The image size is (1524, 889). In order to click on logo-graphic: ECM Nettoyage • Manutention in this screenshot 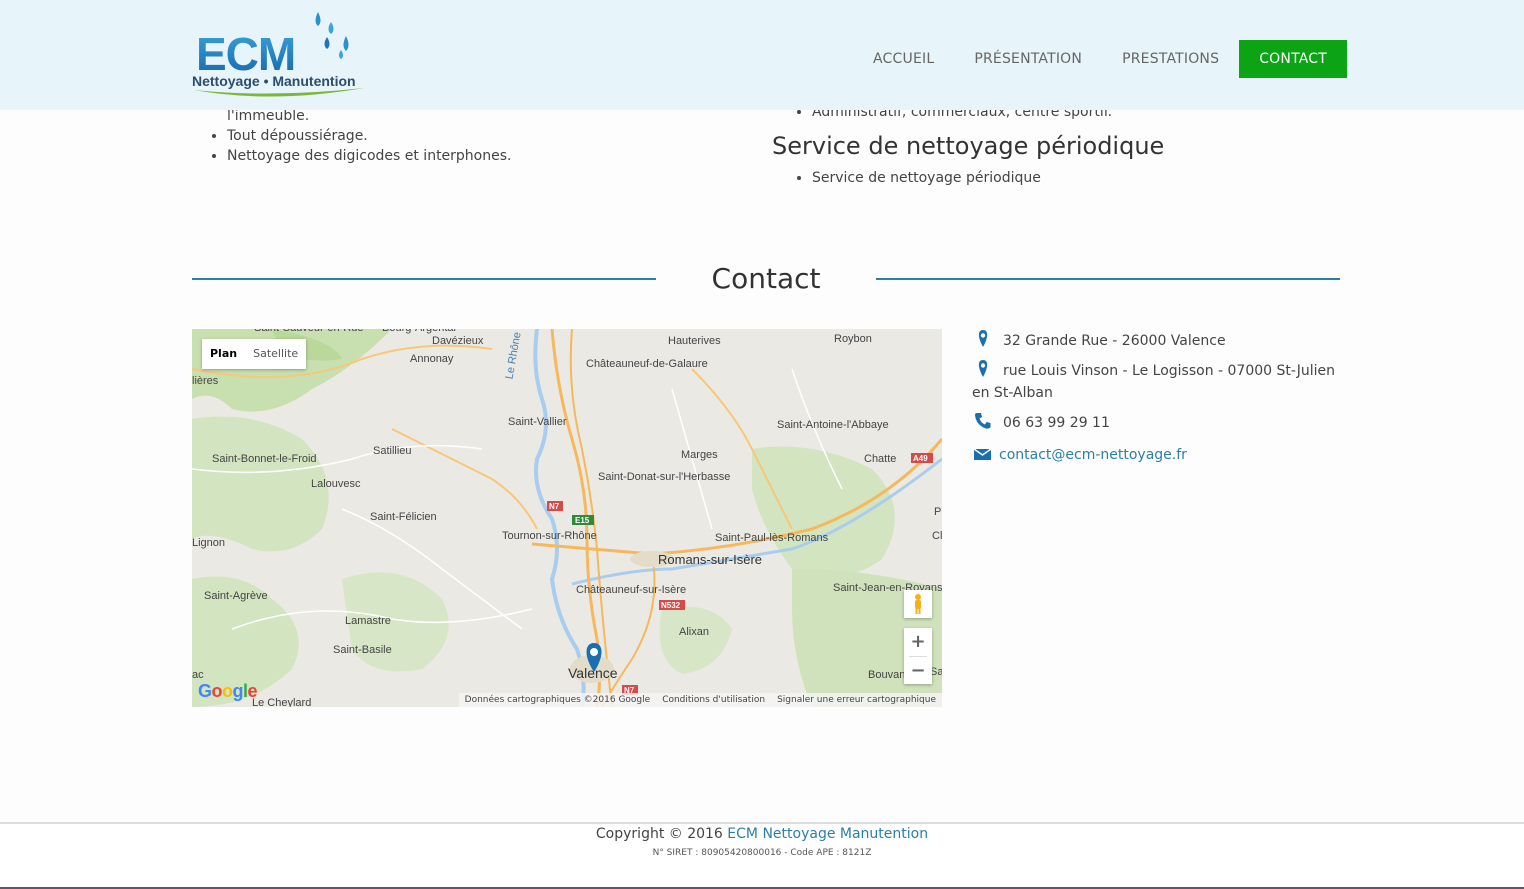, I will do `click(278, 54)`.